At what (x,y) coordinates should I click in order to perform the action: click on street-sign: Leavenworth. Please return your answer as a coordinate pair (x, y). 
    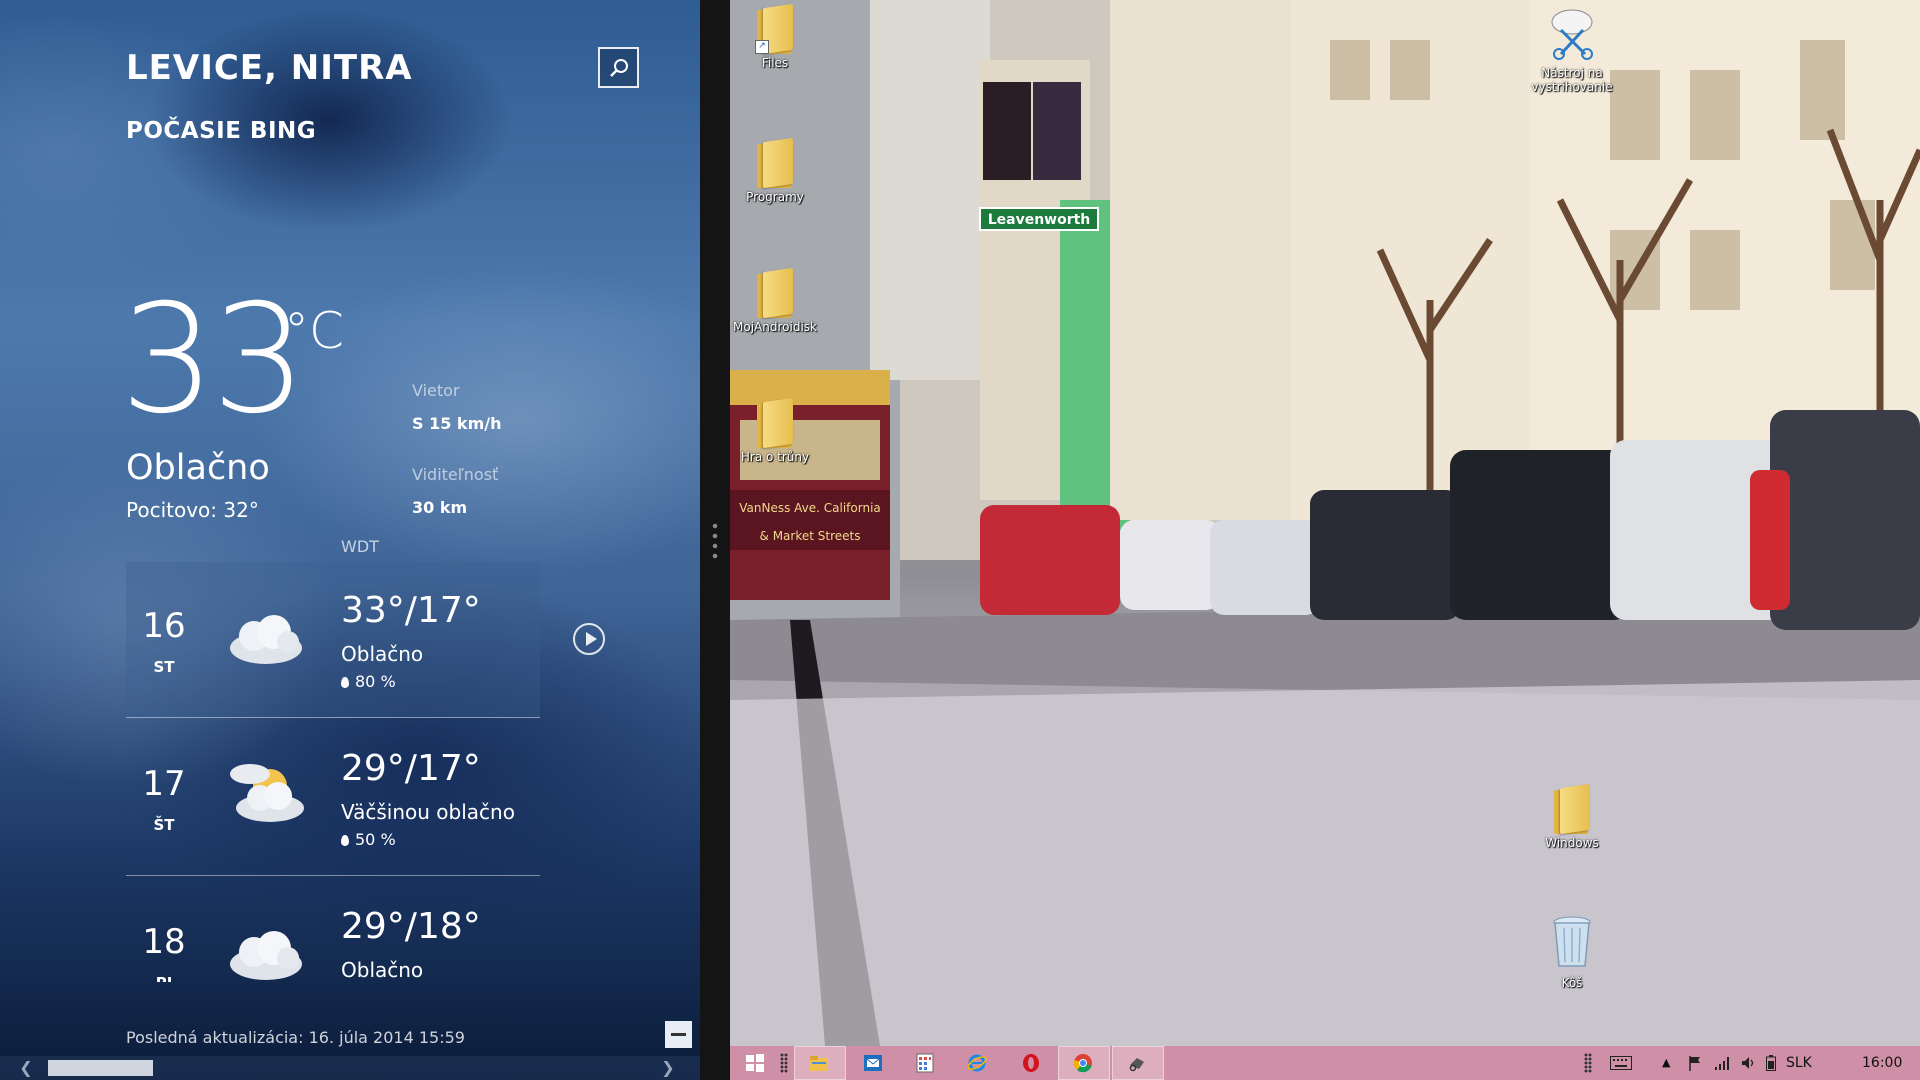
    Looking at the image, I should click on (1039, 220).